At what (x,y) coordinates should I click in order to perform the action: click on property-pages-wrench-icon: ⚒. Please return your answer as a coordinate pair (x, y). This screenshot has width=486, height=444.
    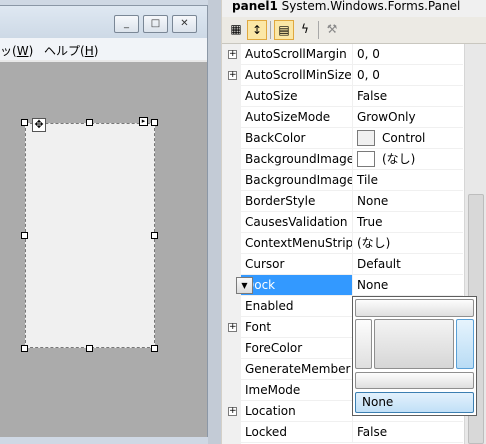
    Looking at the image, I should click on (332, 30).